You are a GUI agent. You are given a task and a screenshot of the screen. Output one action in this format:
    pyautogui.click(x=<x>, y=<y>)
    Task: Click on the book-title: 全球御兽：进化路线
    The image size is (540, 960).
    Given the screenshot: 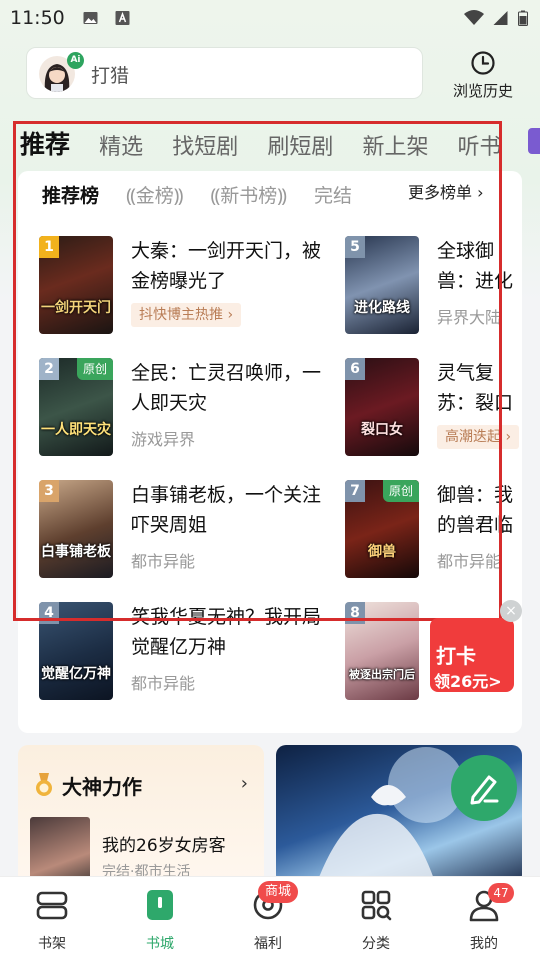 What is the action you would take?
    pyautogui.click(x=479, y=266)
    